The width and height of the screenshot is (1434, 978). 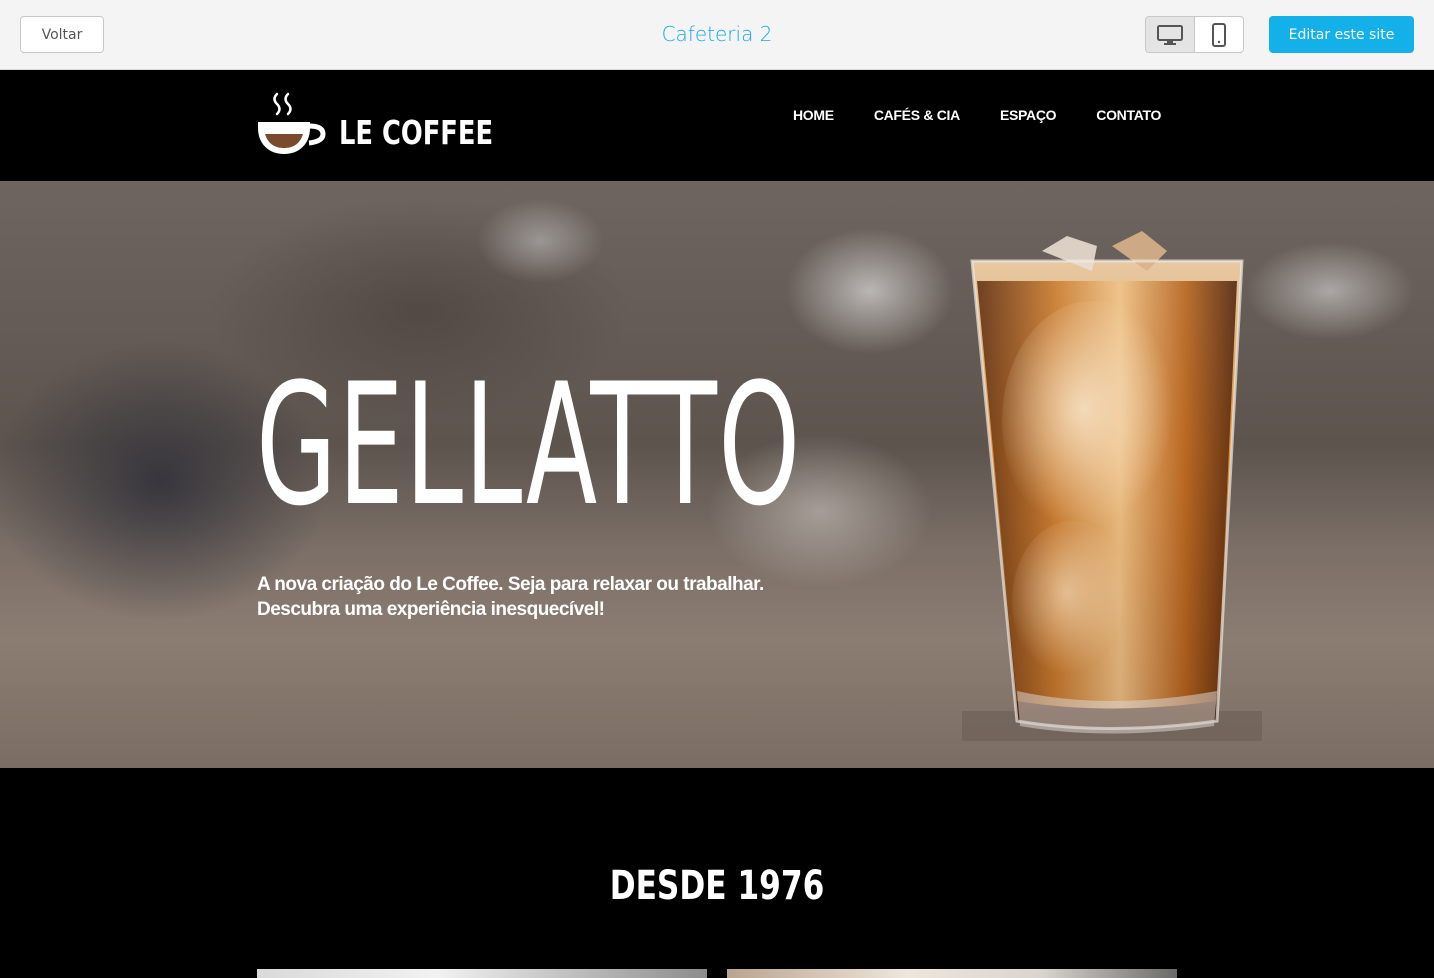 I want to click on section-title: DESDE 1976, so click(x=717, y=886).